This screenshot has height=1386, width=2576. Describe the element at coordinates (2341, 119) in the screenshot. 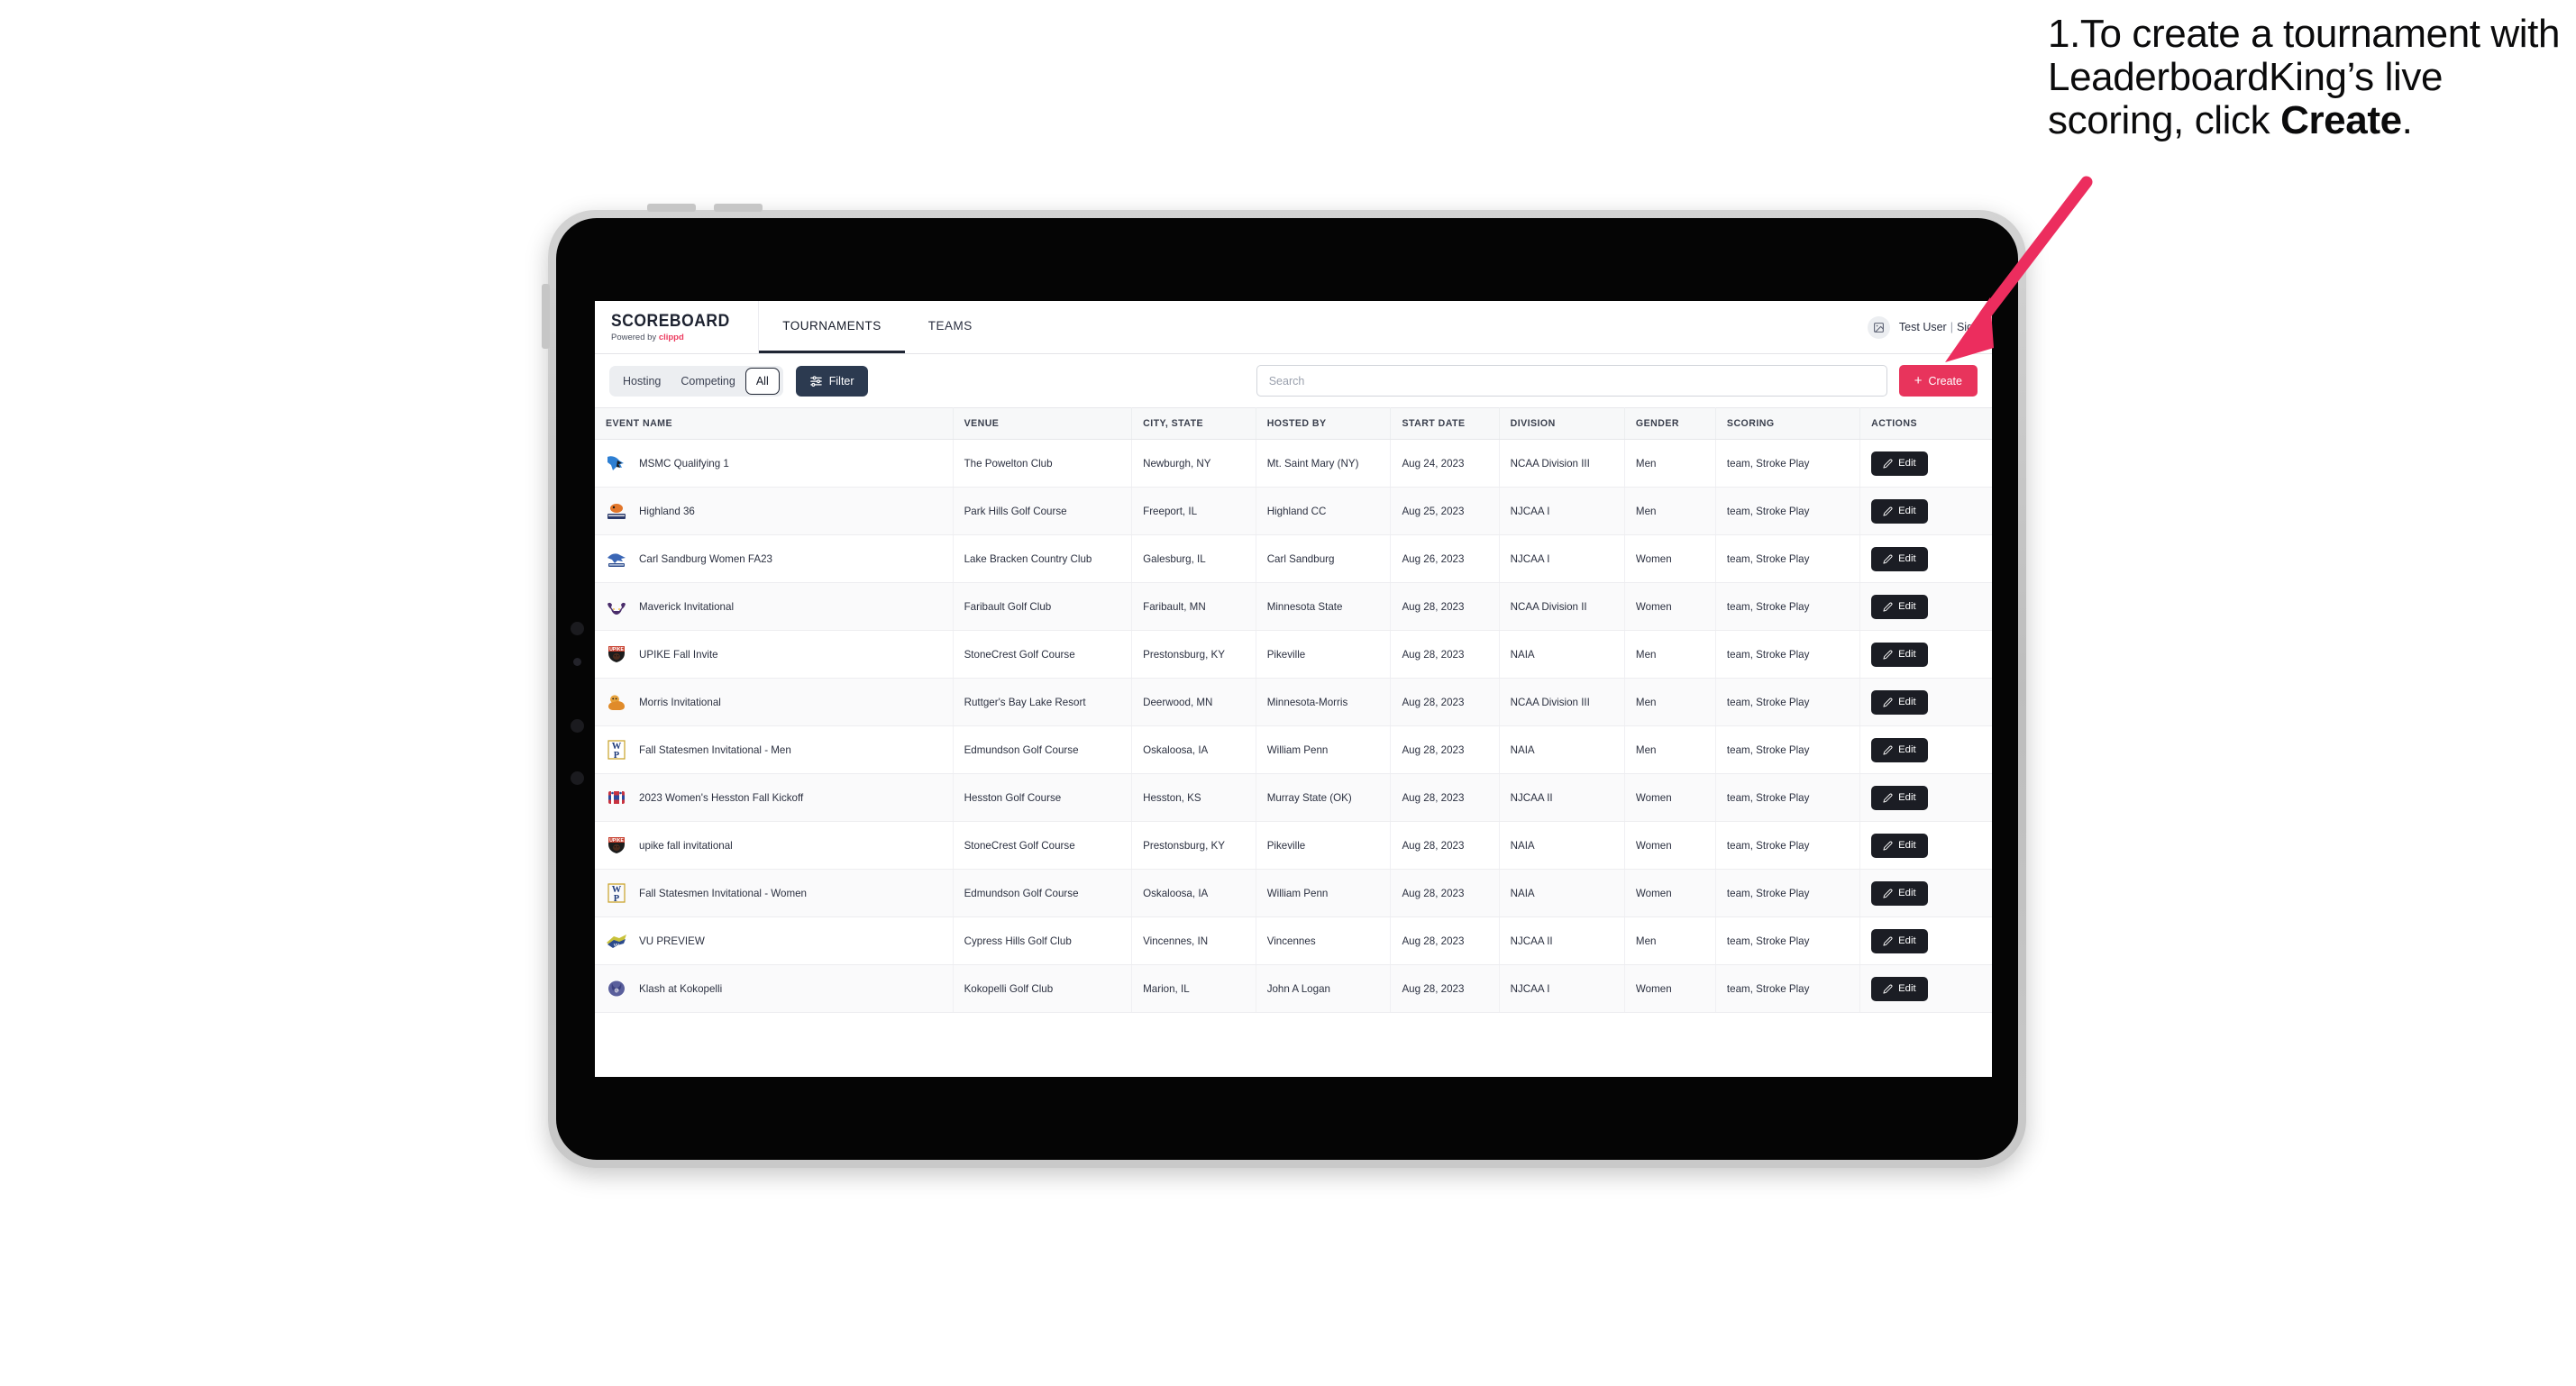

I see `instruction-bold-word: Create` at that location.